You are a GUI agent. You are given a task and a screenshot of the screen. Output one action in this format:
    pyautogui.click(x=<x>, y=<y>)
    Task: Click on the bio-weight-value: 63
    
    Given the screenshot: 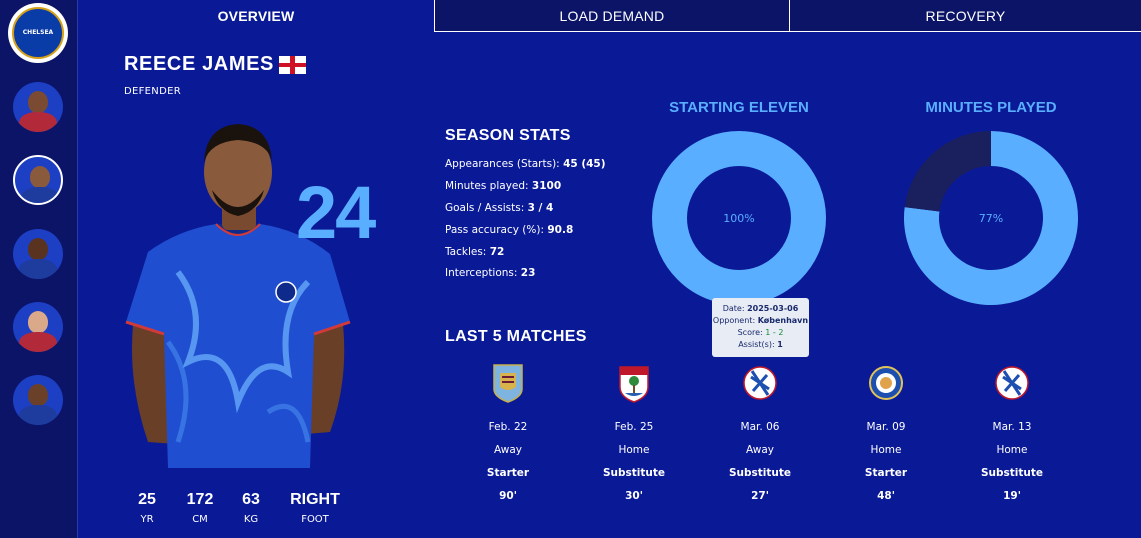 What is the action you would take?
    pyautogui.click(x=251, y=499)
    